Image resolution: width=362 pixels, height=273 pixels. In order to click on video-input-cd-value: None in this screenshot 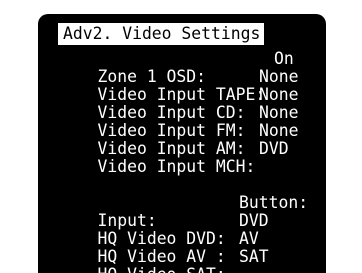, I will do `click(279, 94)`.